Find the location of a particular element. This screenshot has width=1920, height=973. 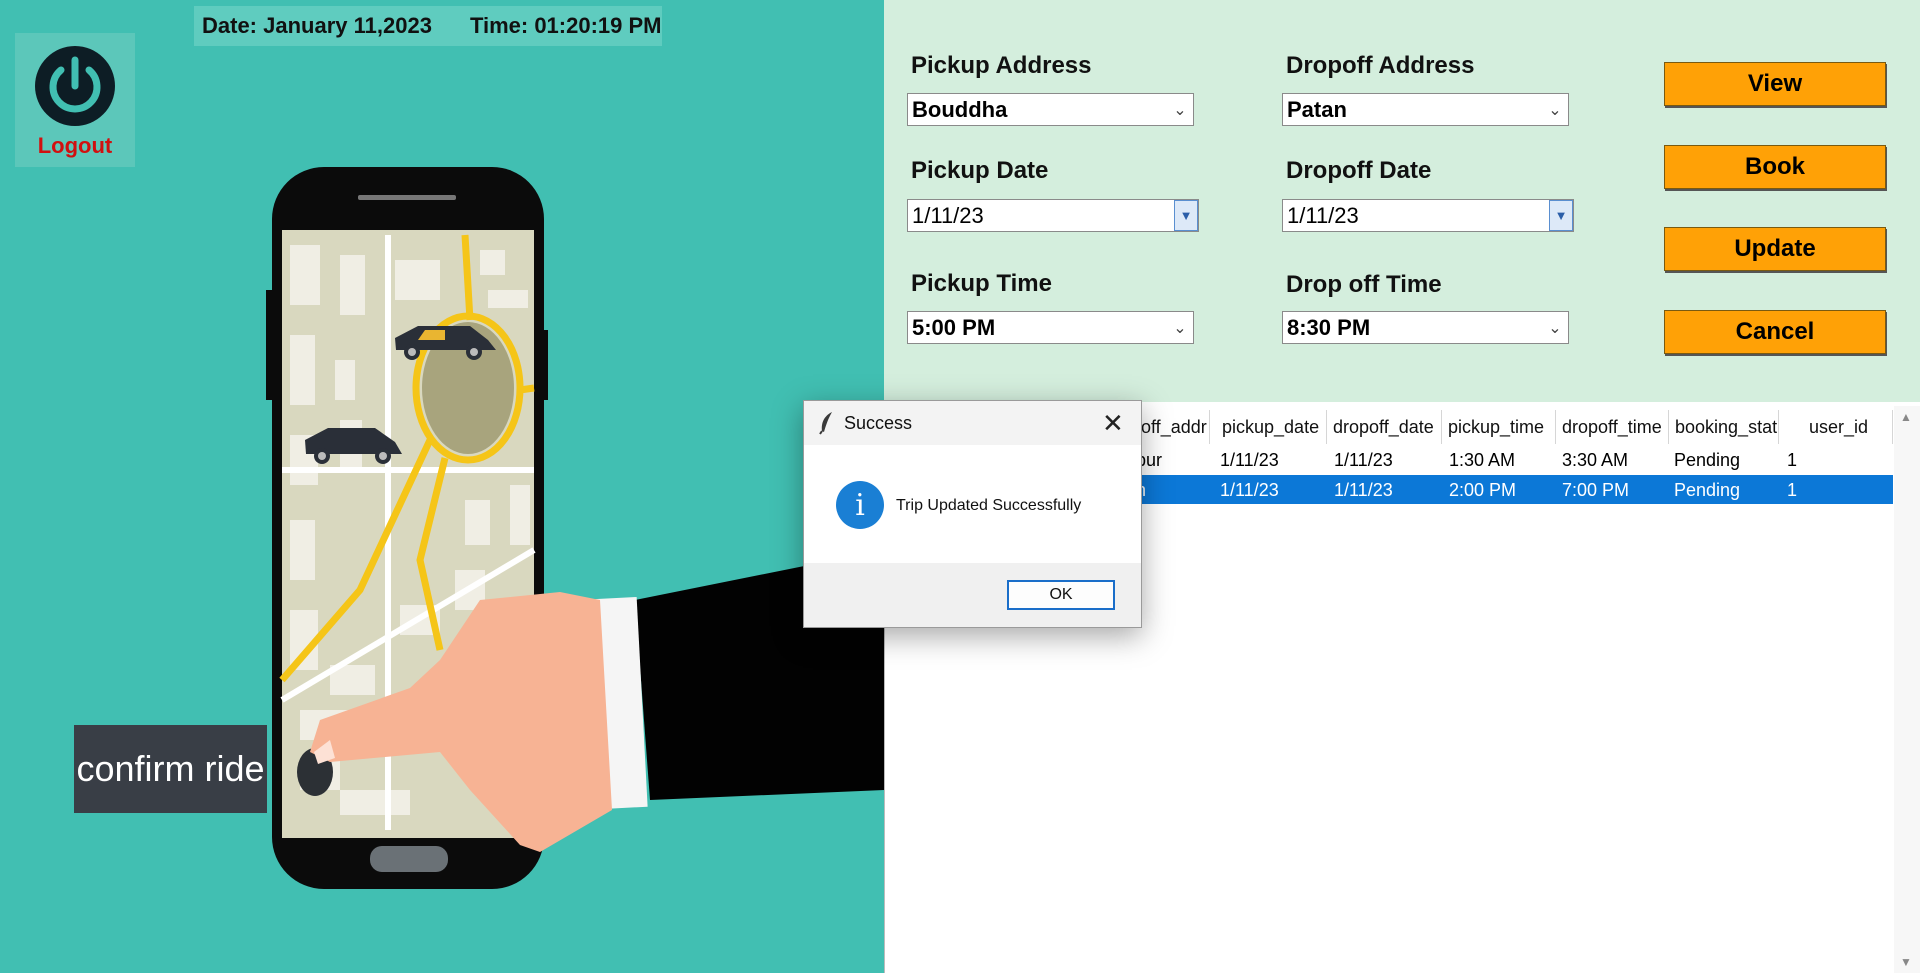

column-header: dropoff_time is located at coordinates (1612, 427).